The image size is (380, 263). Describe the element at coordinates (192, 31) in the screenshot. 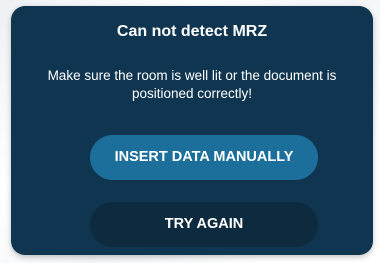

I see `dialog-title: Can not detect MRZ` at that location.